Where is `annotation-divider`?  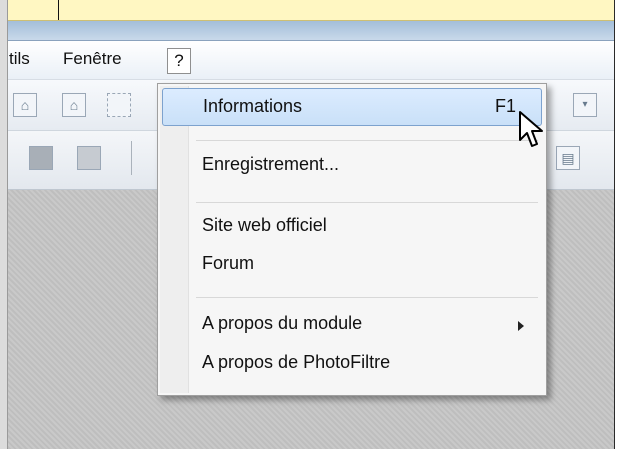 annotation-divider is located at coordinates (58, 10).